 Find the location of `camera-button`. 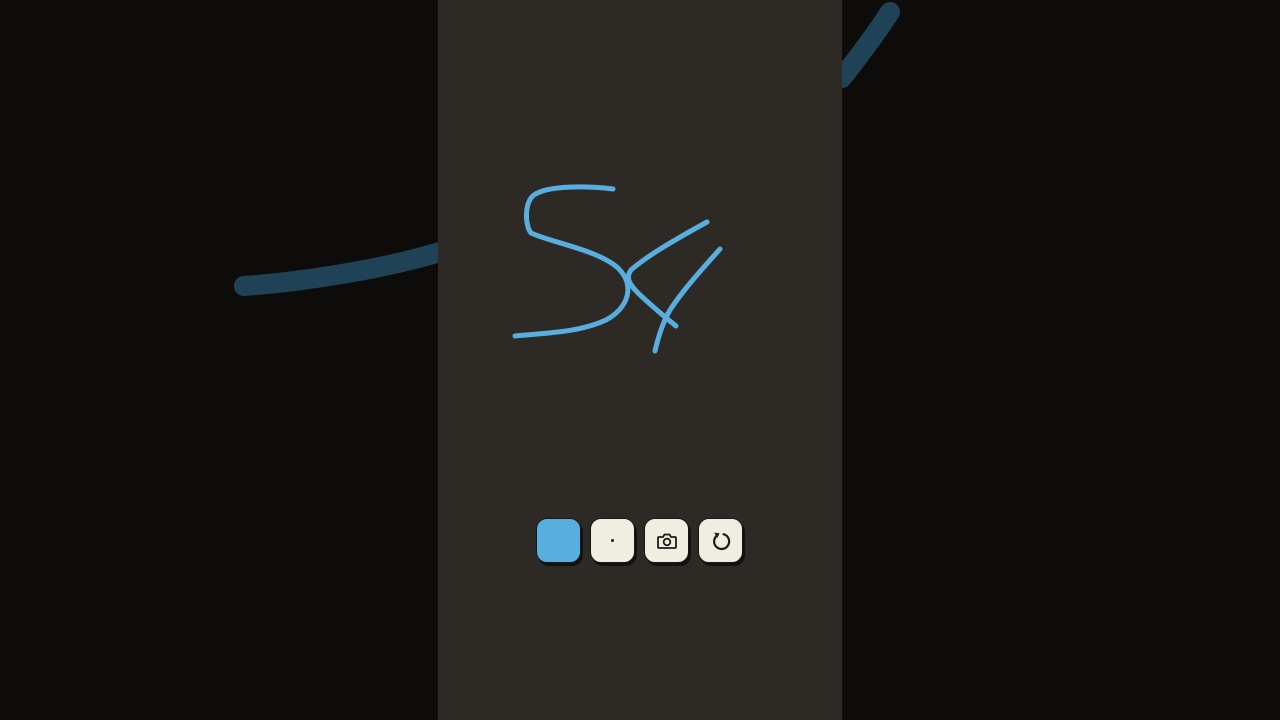

camera-button is located at coordinates (666, 540).